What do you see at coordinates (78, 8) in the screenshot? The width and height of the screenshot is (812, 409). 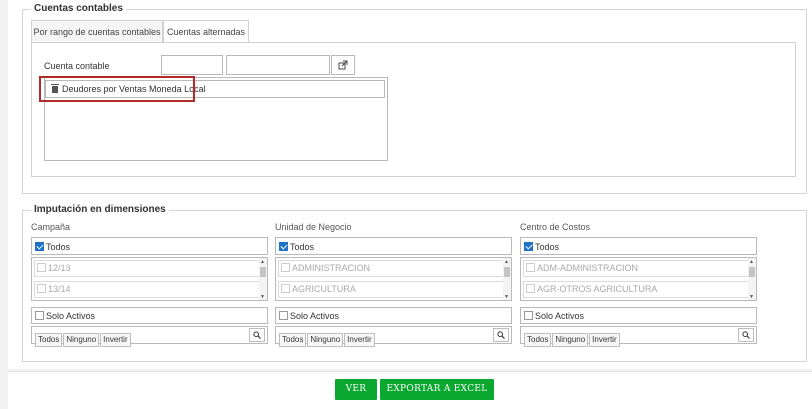 I see `cuentas-contables-legend: Cuentas contables` at bounding box center [78, 8].